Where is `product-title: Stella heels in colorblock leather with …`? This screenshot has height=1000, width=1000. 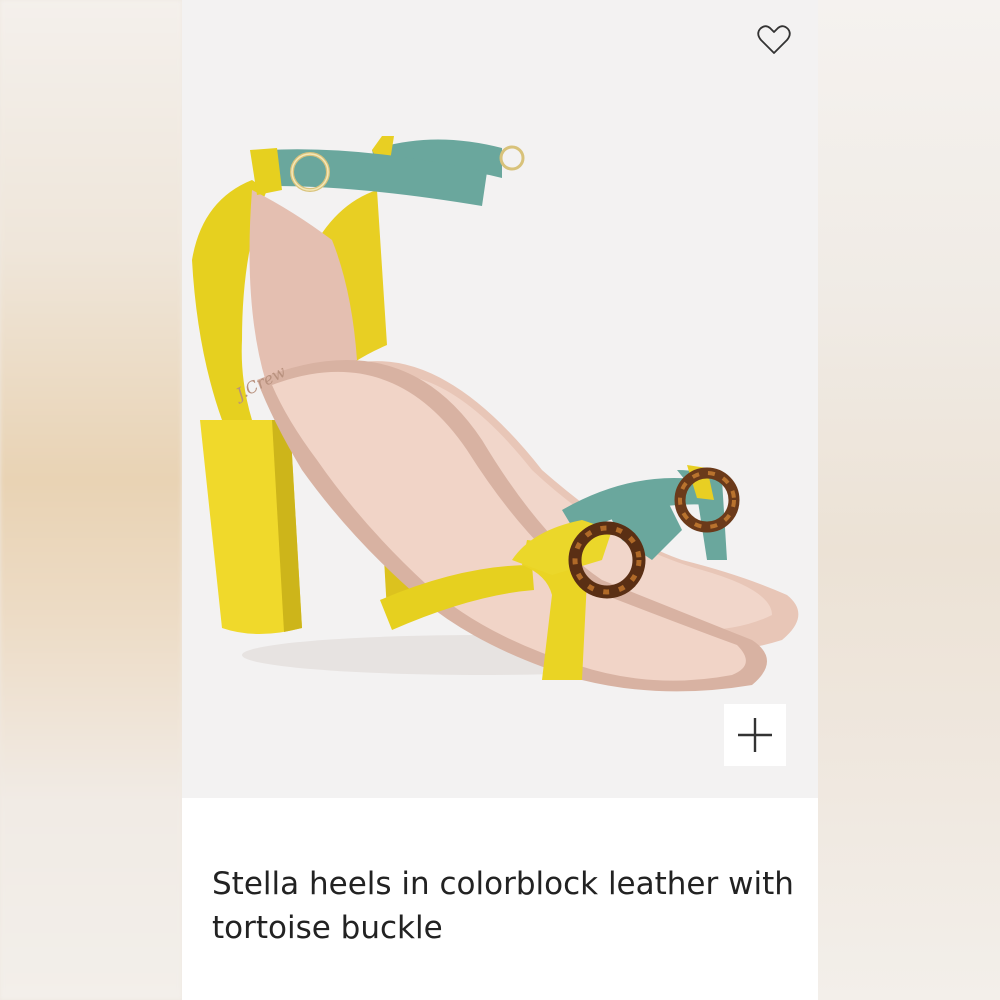 product-title: Stella heels in colorblock leather with … is located at coordinates (503, 906).